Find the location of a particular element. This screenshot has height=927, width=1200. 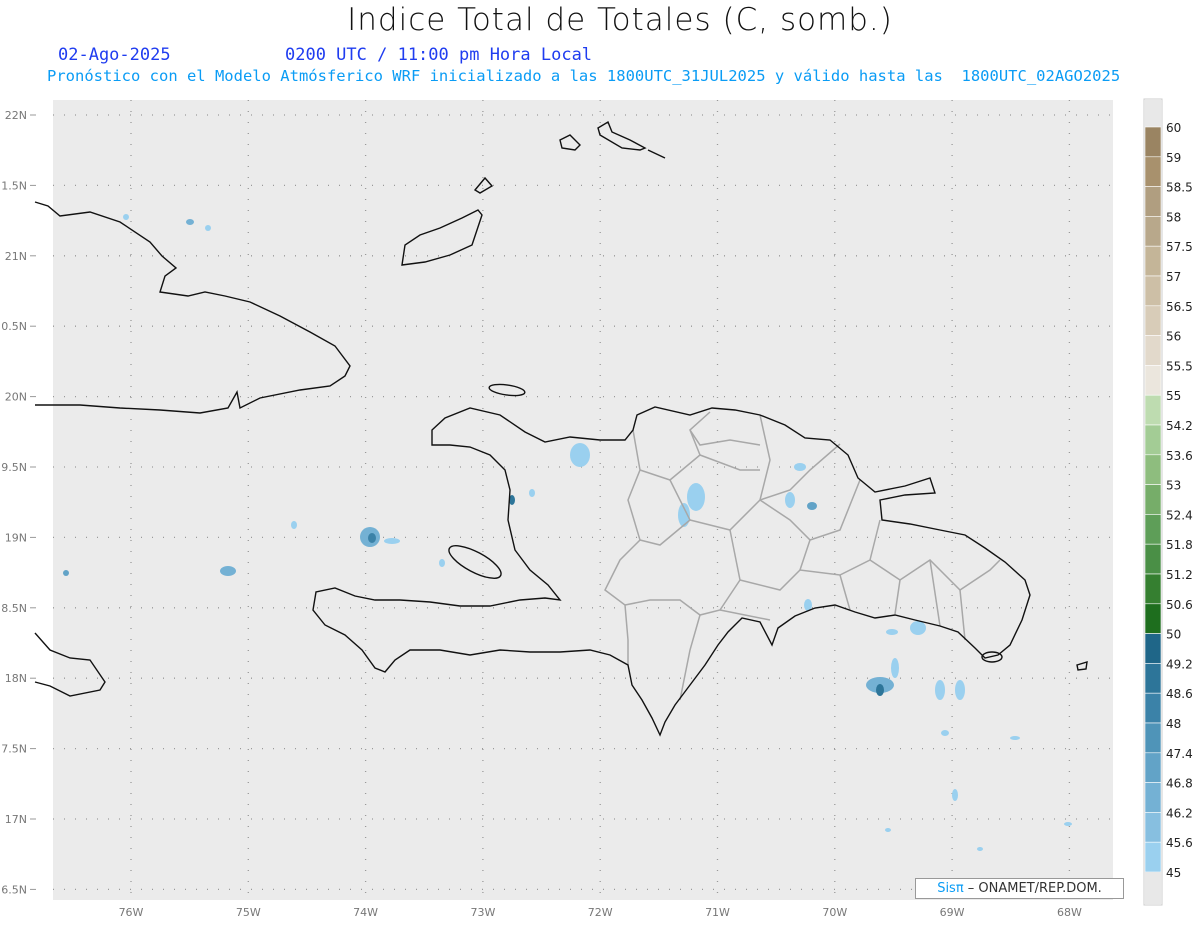

credit-box: Sisπ – ONAMET/REP.DOM. is located at coordinates (1019, 888).